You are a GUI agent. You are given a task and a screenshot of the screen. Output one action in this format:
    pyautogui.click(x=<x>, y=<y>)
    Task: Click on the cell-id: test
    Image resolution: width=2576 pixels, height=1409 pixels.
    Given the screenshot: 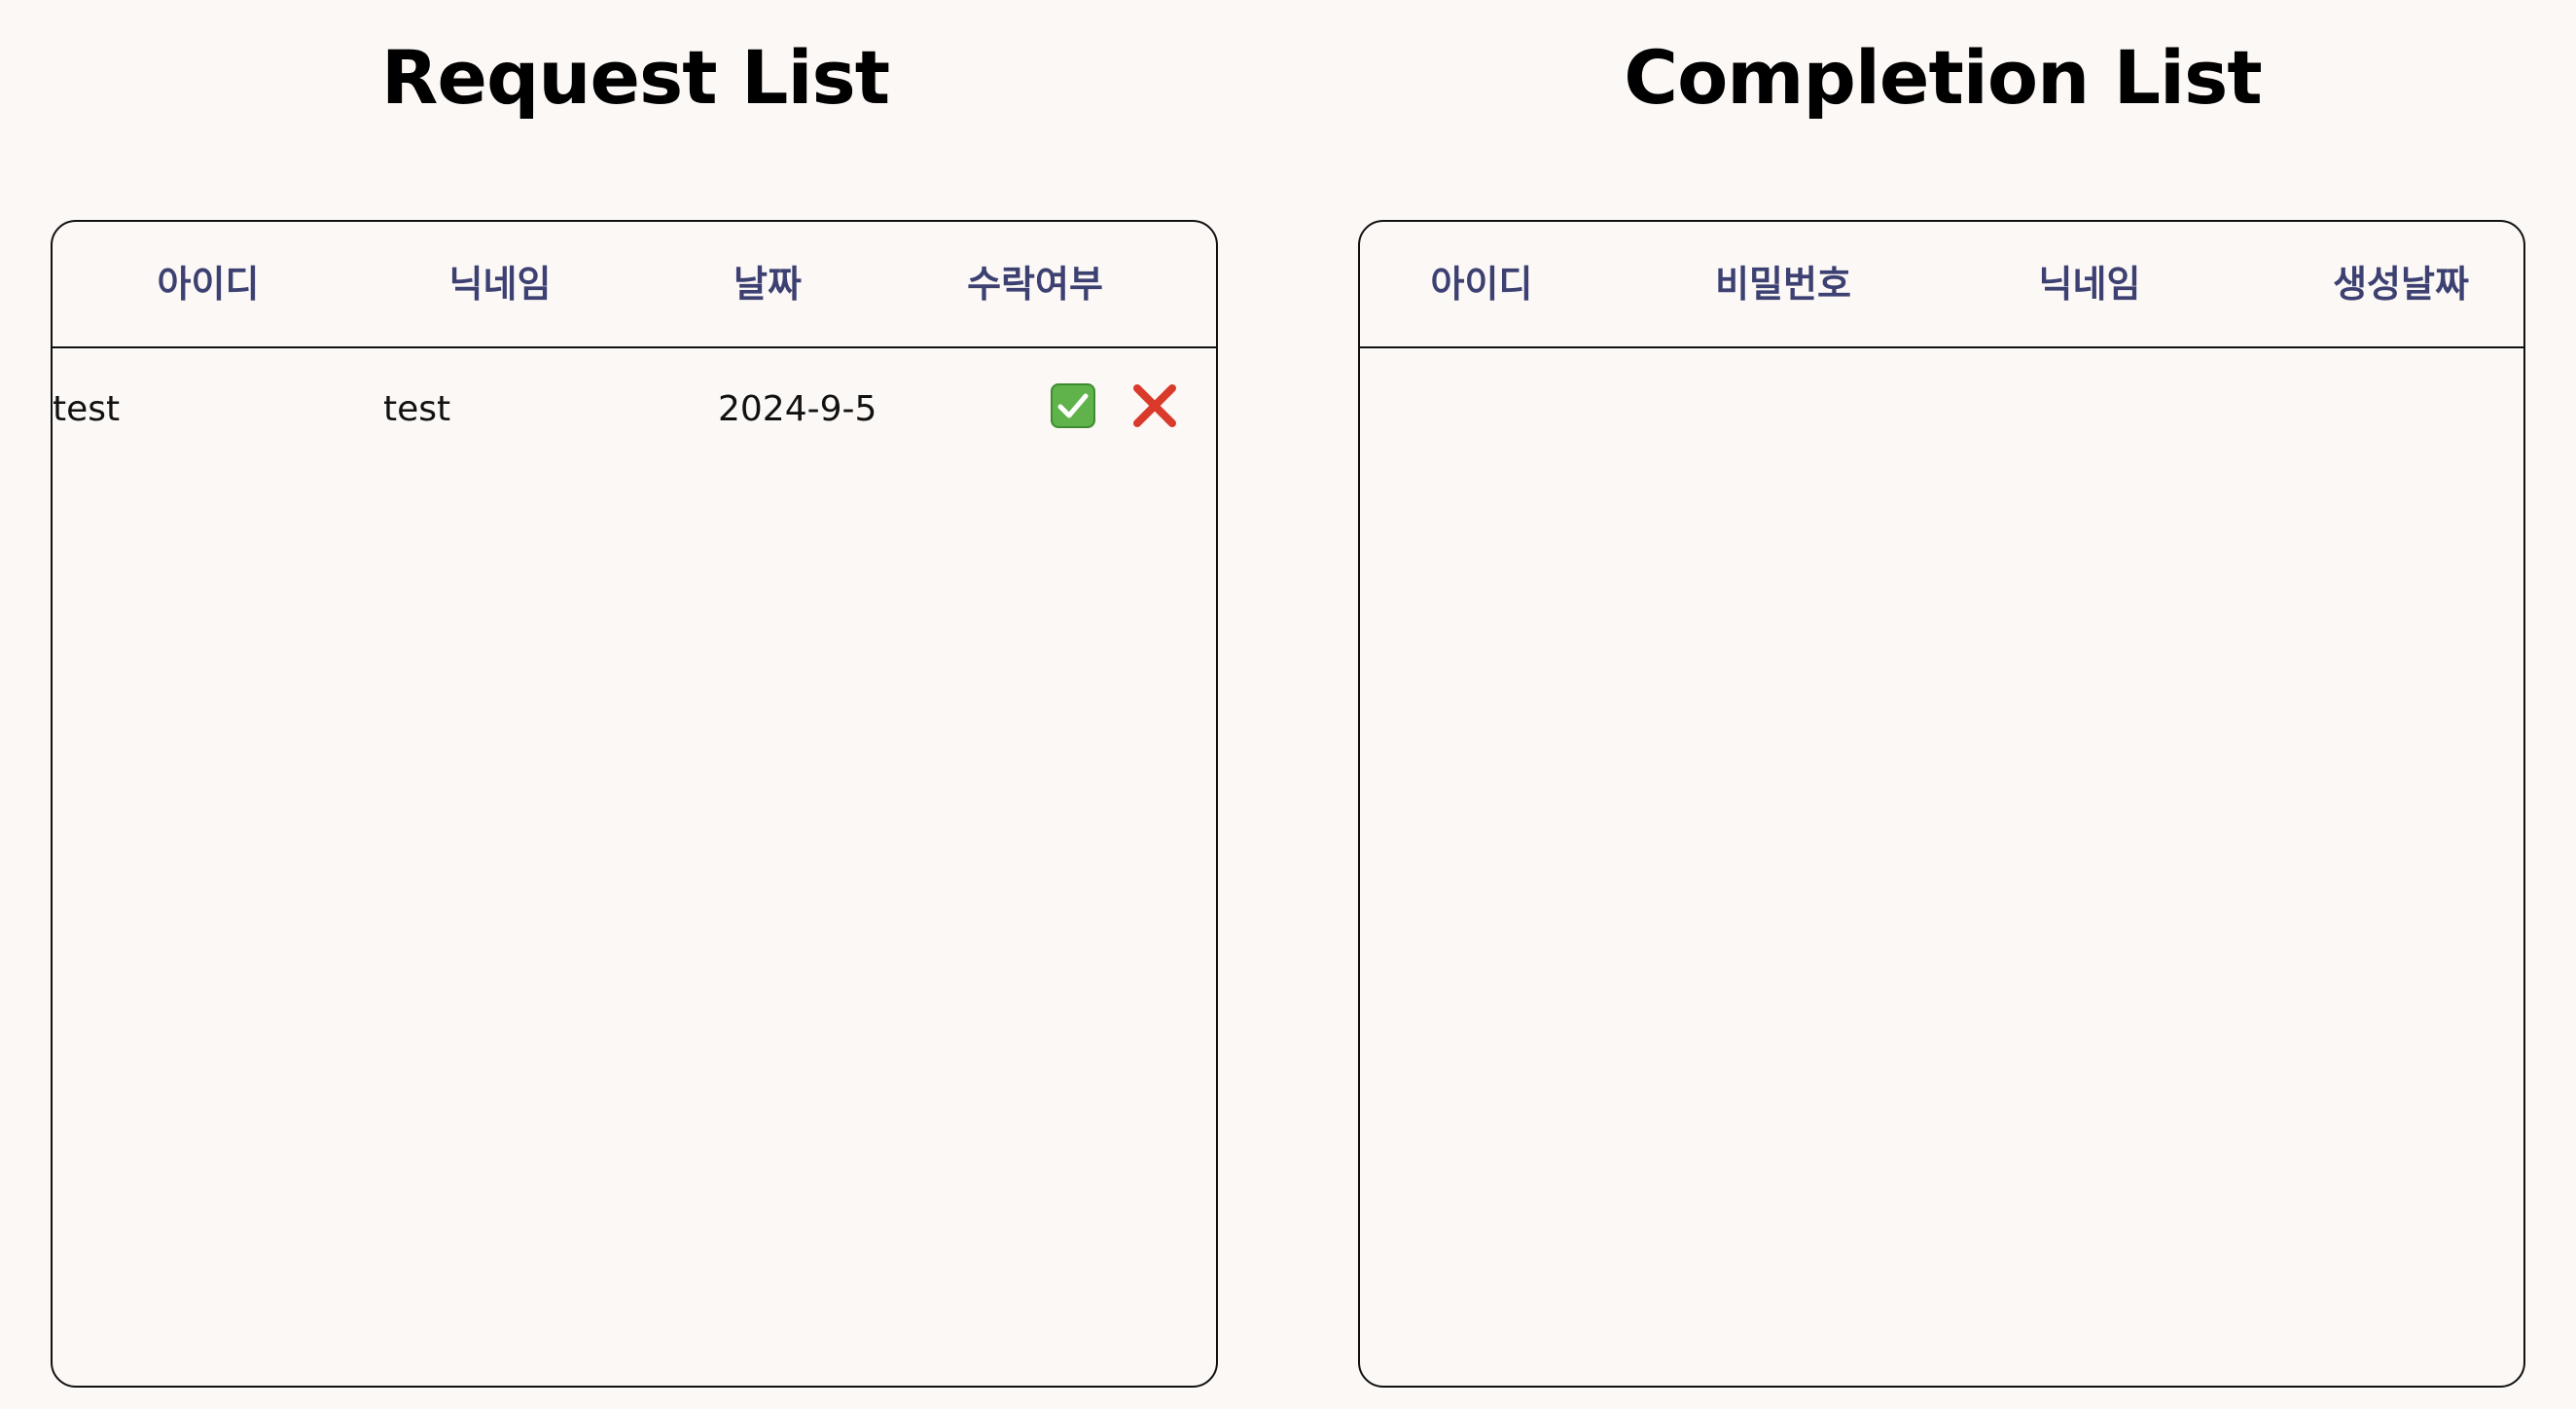 What is the action you would take?
    pyautogui.click(x=87, y=409)
    